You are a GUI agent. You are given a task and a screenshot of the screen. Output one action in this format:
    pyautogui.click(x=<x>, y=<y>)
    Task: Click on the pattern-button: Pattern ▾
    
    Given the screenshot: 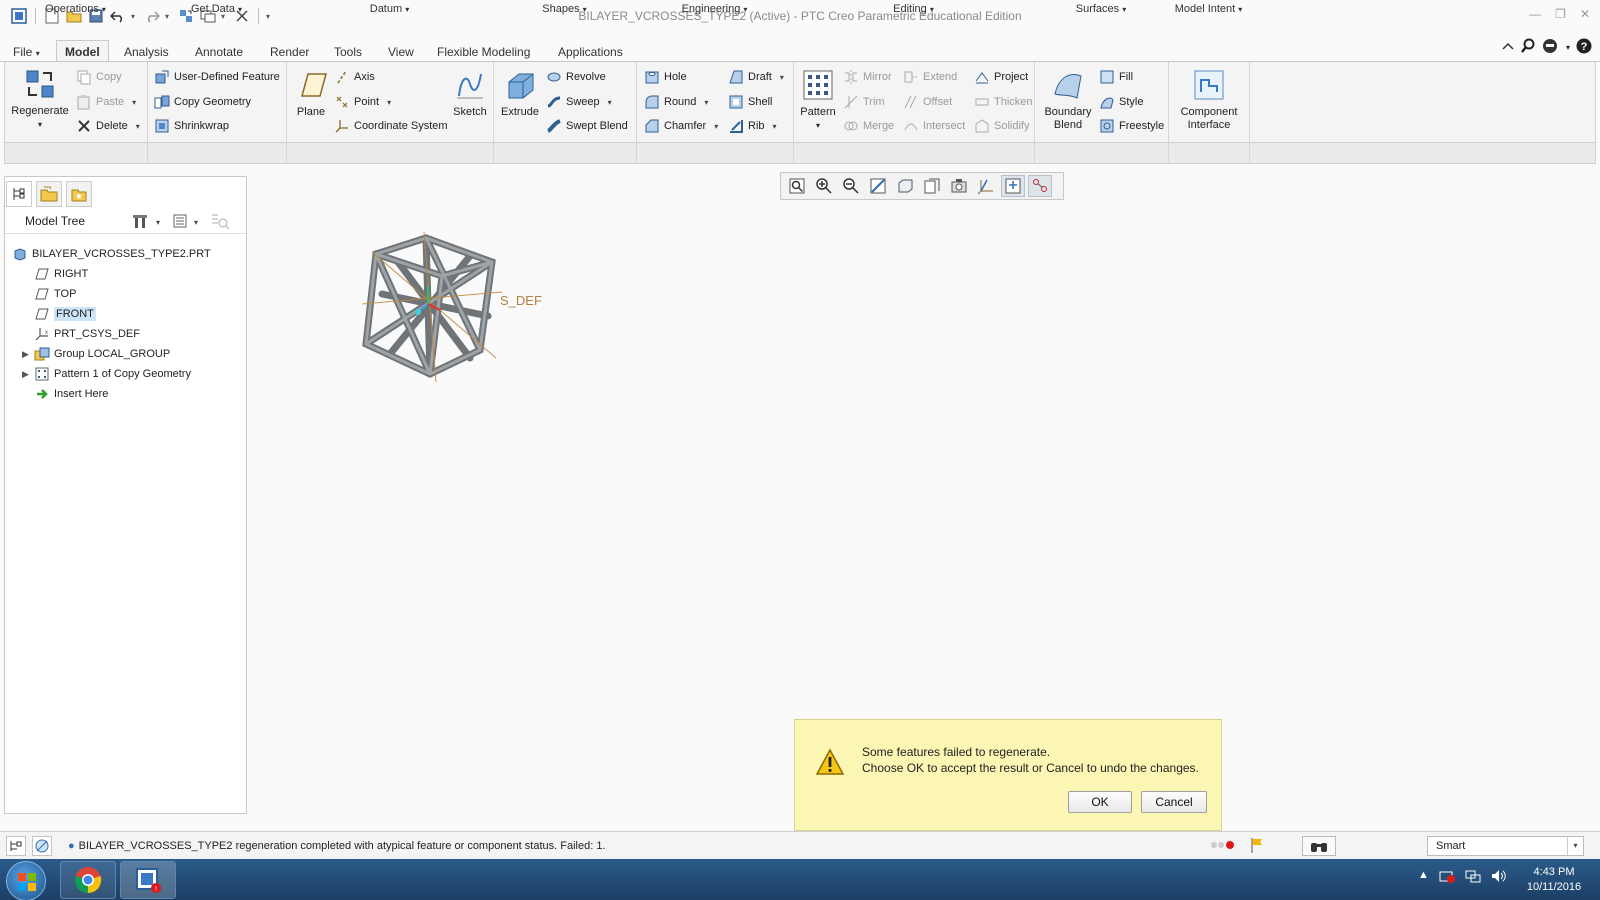 What is the action you would take?
    pyautogui.click(x=818, y=100)
    